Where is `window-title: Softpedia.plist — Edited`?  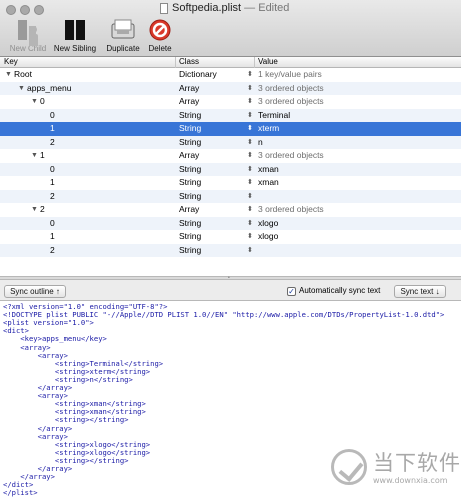 window-title: Softpedia.plist — Edited is located at coordinates (231, 8).